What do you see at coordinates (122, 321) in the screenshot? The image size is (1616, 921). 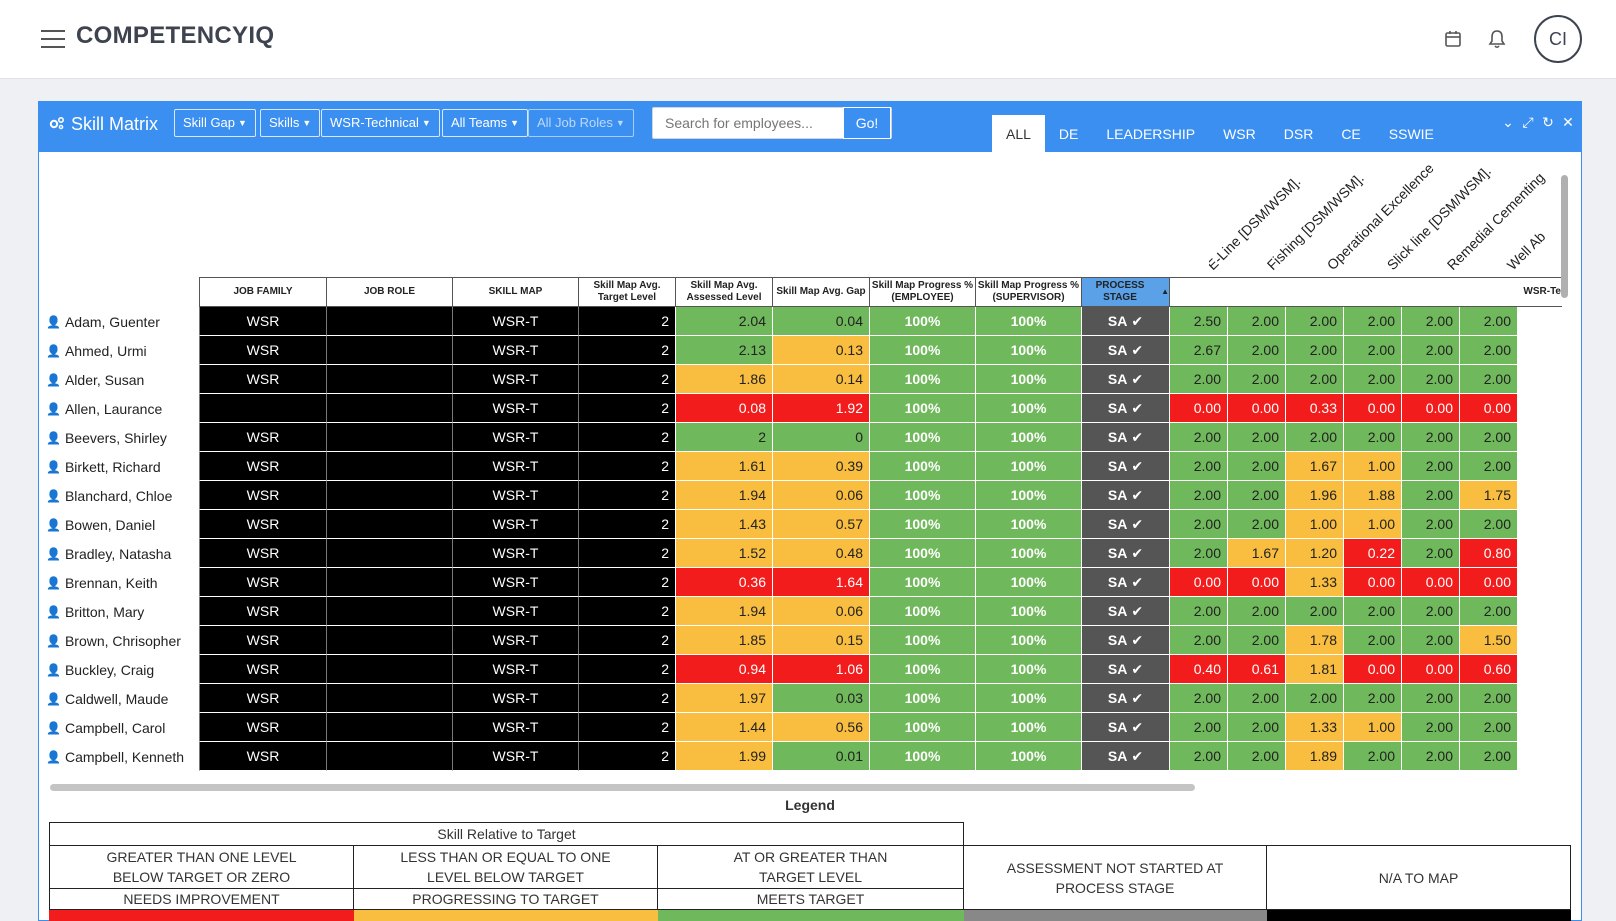 I see `employee-name: 👤 Adam, Guenter` at bounding box center [122, 321].